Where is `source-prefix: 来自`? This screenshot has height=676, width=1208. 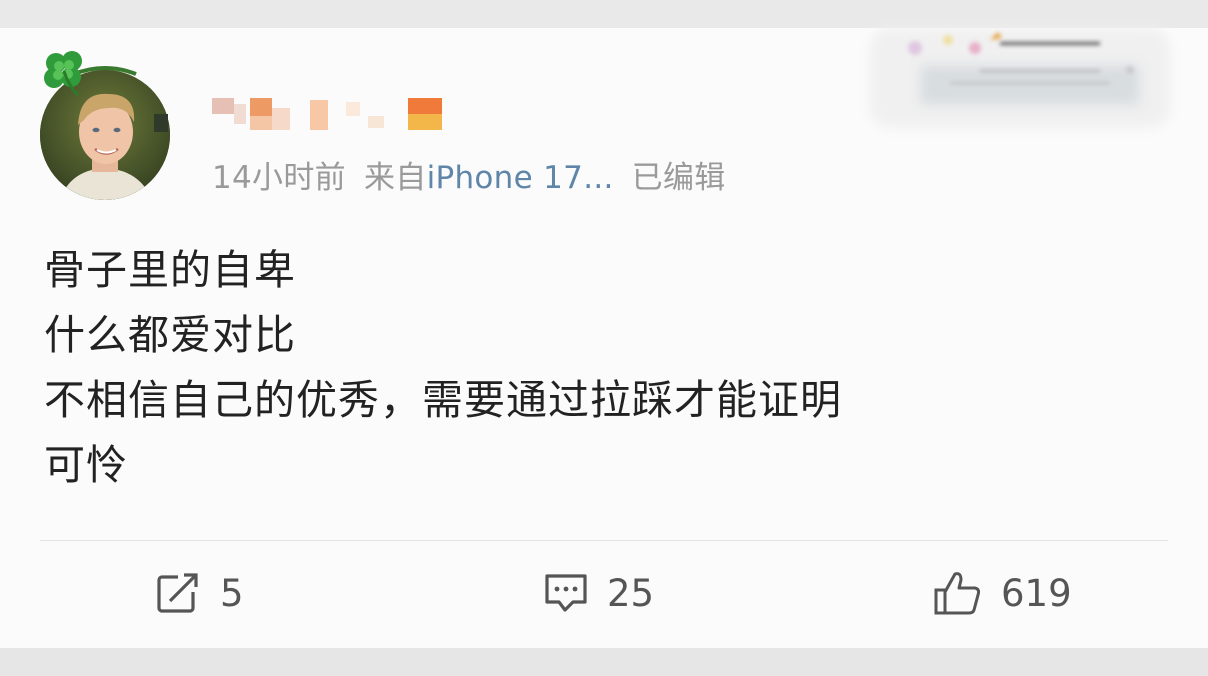 source-prefix: 来自 is located at coordinates (395, 178).